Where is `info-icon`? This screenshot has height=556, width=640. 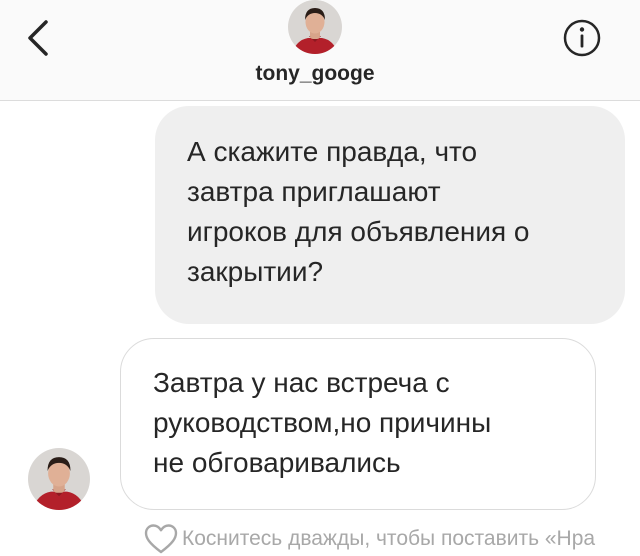
info-icon is located at coordinates (582, 38).